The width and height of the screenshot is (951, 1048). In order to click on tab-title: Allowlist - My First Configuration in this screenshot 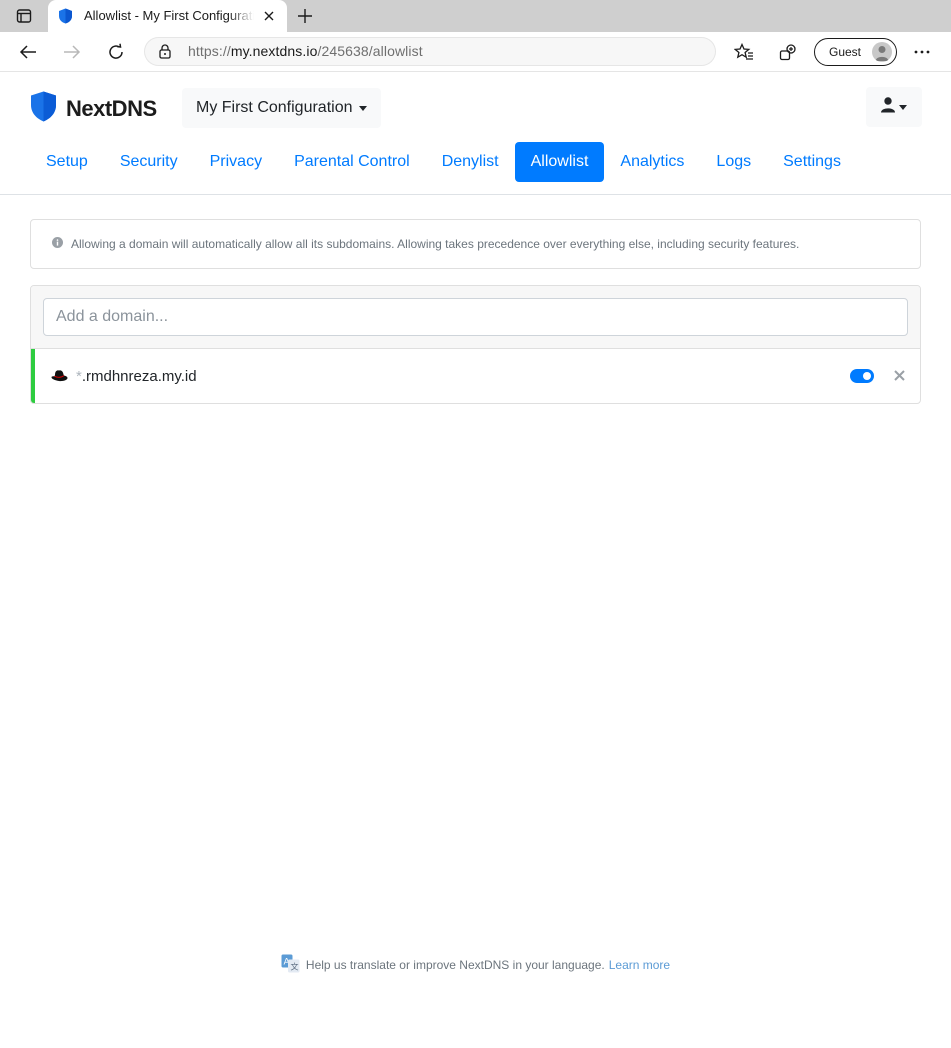, I will do `click(169, 15)`.